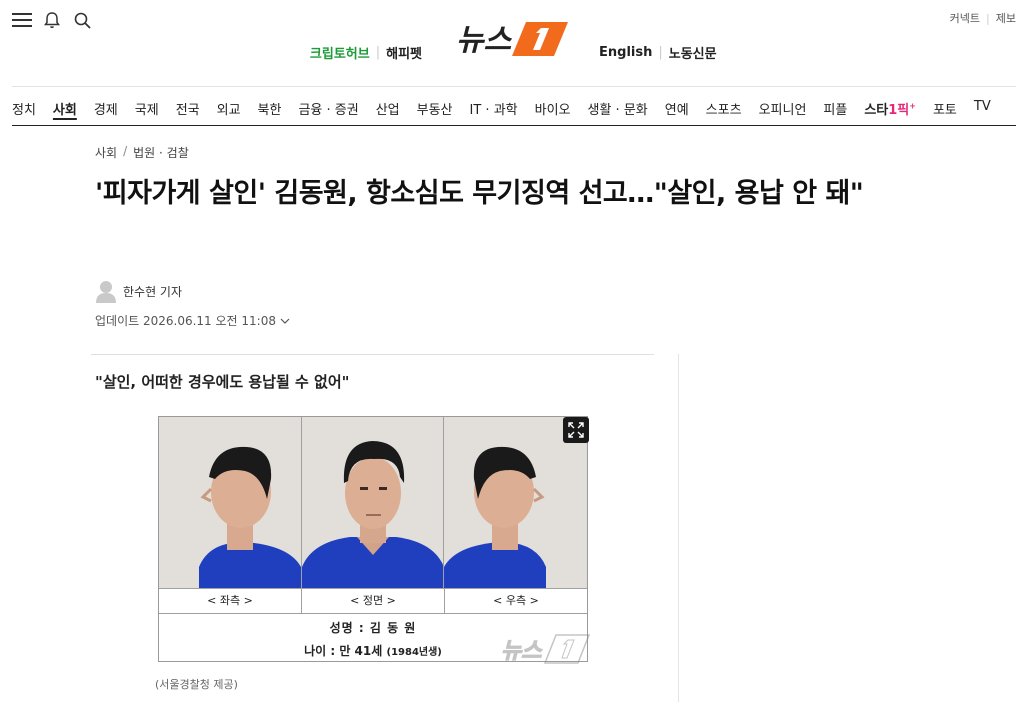 The width and height of the screenshot is (1032, 702). Describe the element at coordinates (618, 108) in the screenshot. I see `nav-item-life-culture: 생활 · 문화` at that location.